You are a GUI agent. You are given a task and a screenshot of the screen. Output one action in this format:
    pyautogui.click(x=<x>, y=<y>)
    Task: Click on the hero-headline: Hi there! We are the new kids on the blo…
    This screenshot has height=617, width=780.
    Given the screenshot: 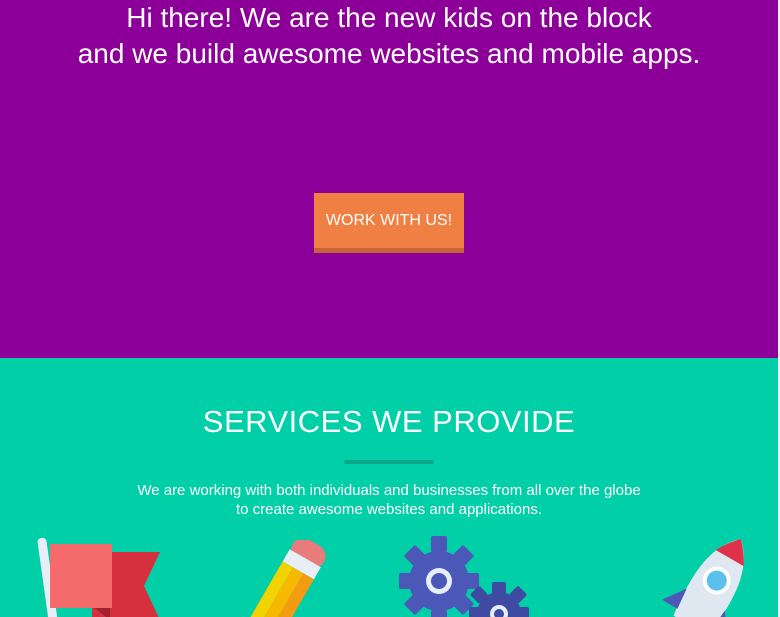 What is the action you would take?
    pyautogui.click(x=389, y=36)
    